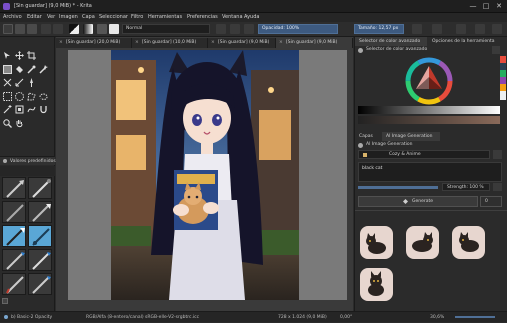 This screenshot has height=323, width=507. Describe the element at coordinates (475, 317) in the screenshot. I see `zoom-slider` at that location.